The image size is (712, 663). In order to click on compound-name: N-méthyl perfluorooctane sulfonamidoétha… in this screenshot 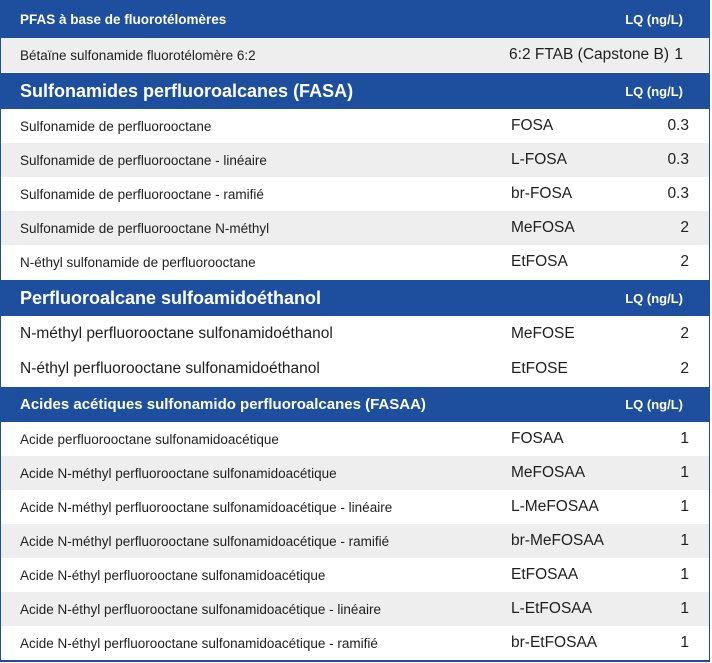, I will do `click(176, 333)`.